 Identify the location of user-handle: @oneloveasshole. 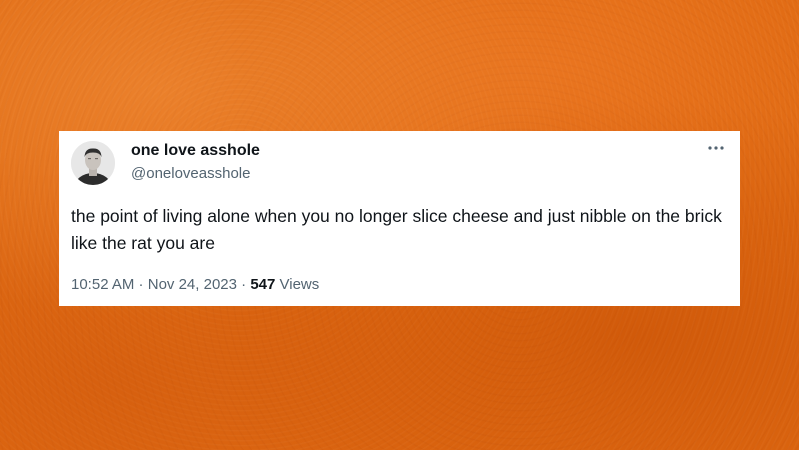
(190, 174).